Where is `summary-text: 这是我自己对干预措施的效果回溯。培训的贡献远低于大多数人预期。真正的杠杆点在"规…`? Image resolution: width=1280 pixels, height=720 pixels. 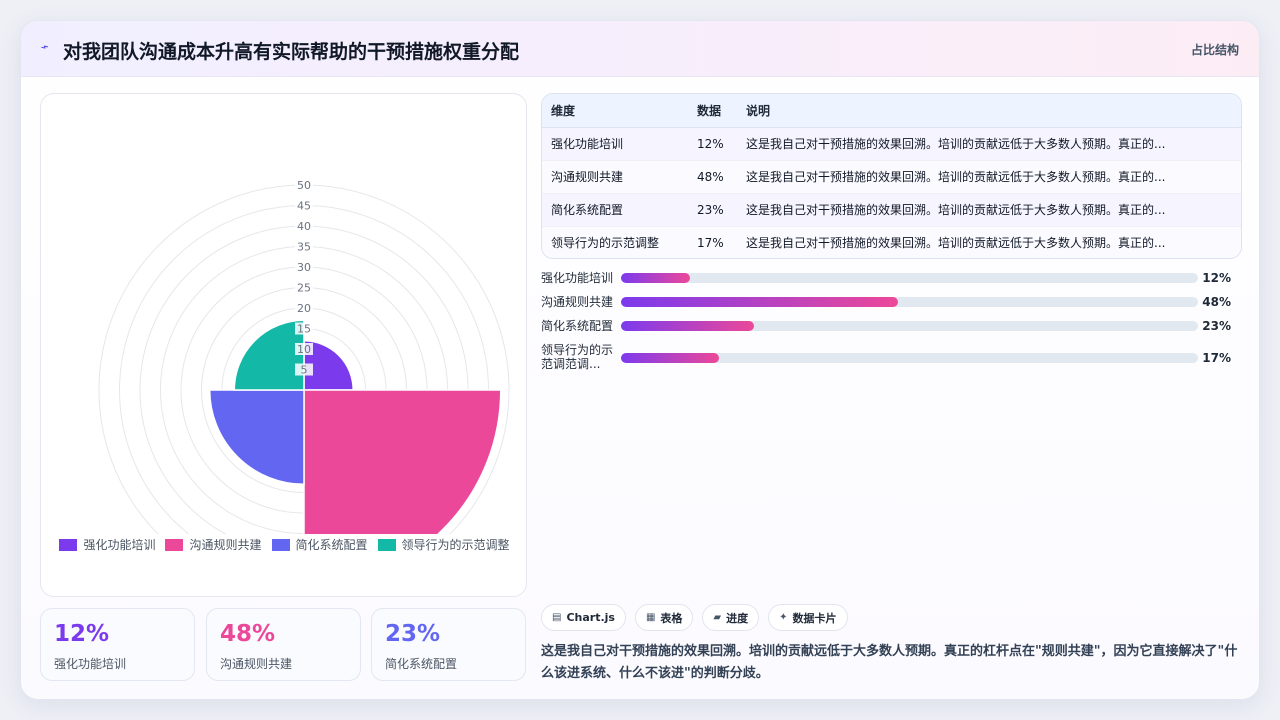
summary-text: 这是我自己对干预措施的效果回溯。培训的贡献远低于大多数人预期。真正的杠杆点在"规… is located at coordinates (889, 662).